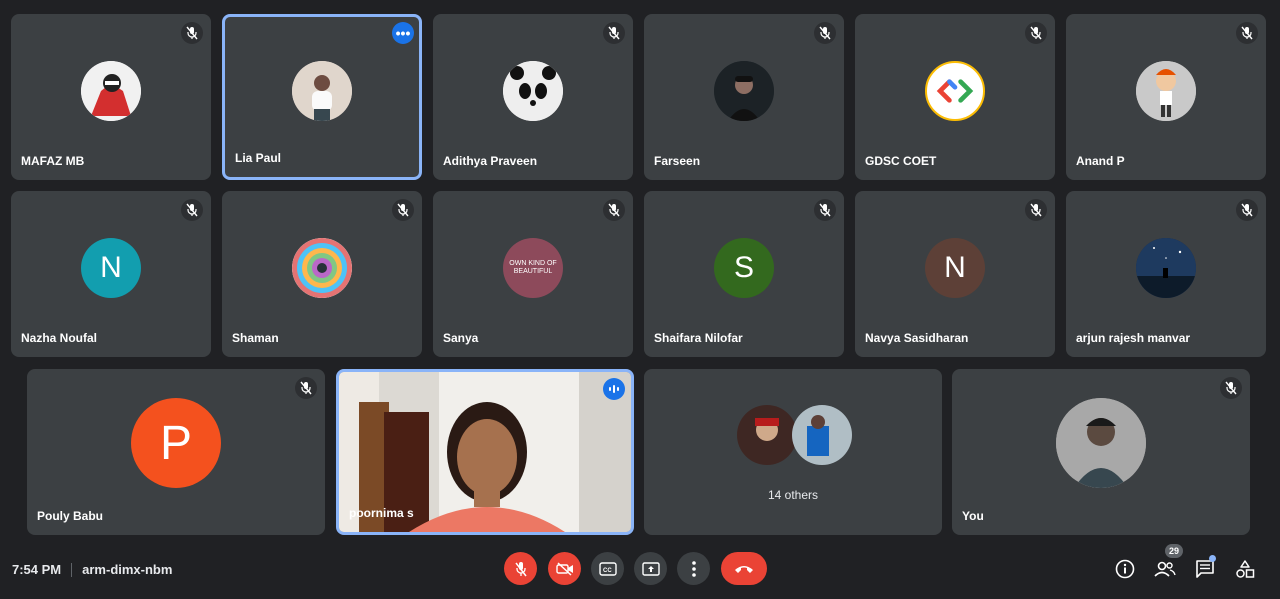 This screenshot has width=1280, height=599. I want to click on participant-tile-shaifara: S Shaifara Nilofar, so click(744, 274).